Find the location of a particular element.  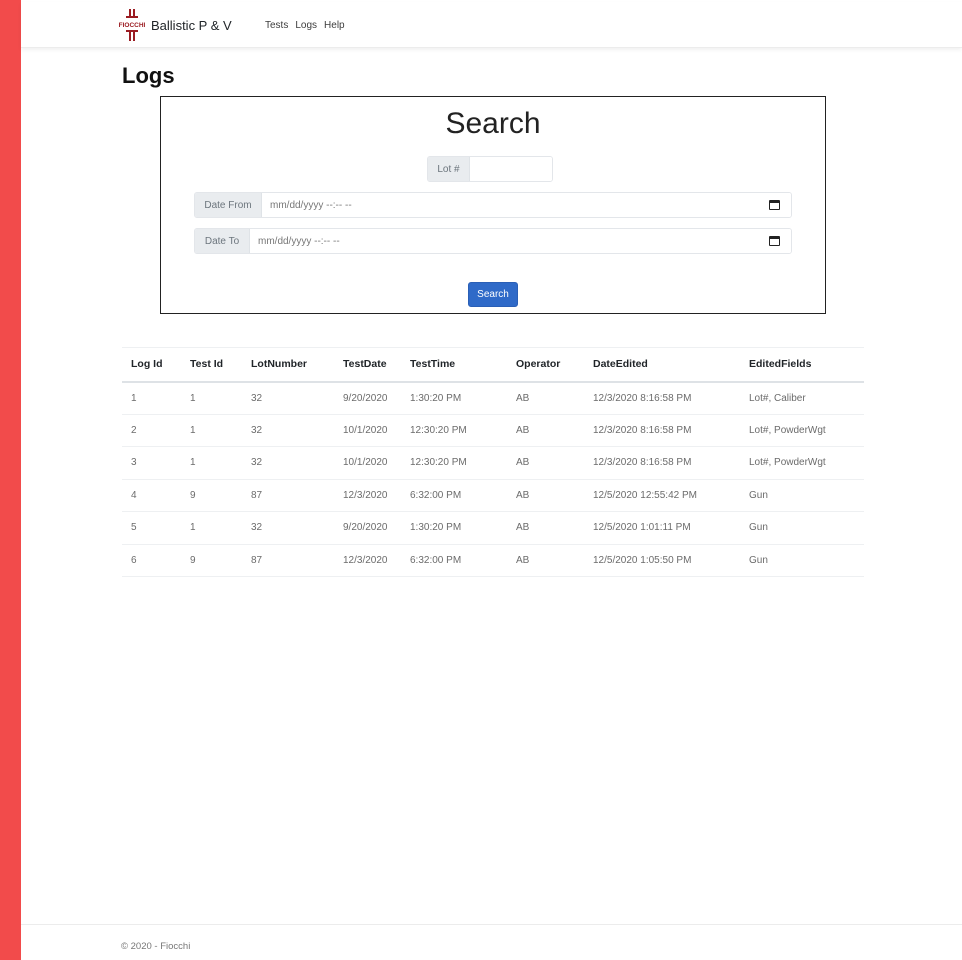

search-title: Search is located at coordinates (493, 123).